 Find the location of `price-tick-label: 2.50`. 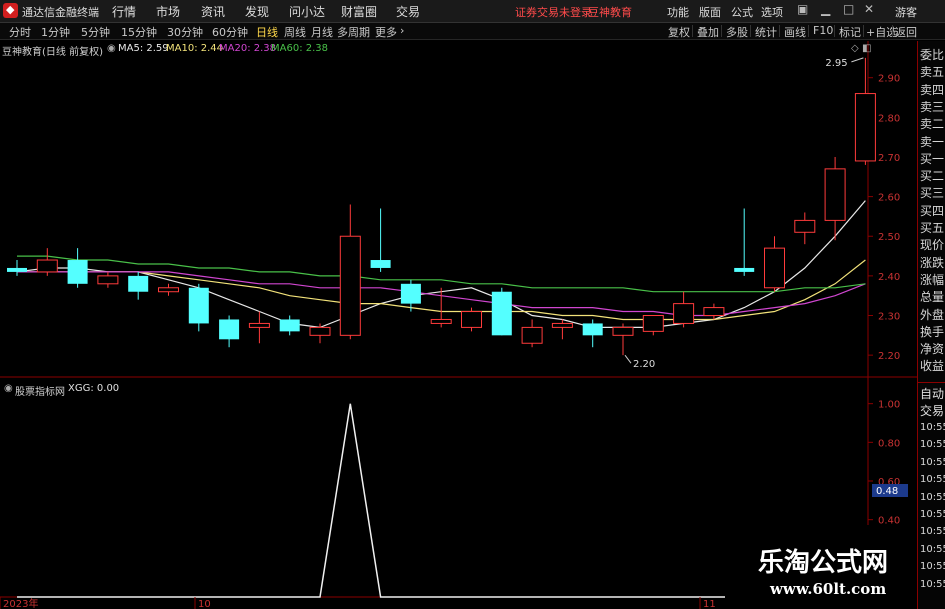

price-tick-label: 2.50 is located at coordinates (889, 237).